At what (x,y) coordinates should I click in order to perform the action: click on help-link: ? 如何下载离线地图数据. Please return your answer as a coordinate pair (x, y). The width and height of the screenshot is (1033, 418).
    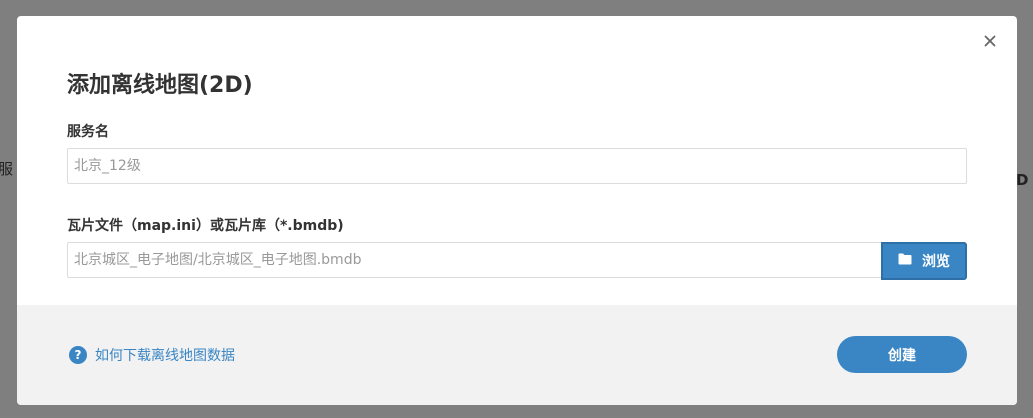
    Looking at the image, I should click on (152, 355).